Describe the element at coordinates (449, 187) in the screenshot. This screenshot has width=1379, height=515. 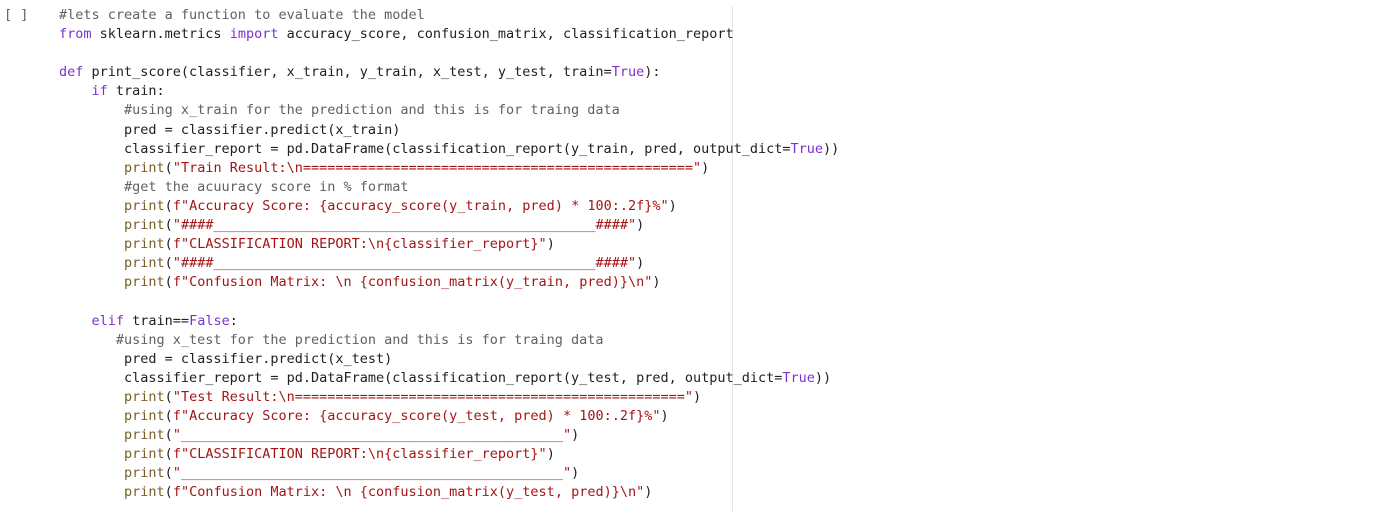
I see `code-line: #get the acuuracy score in % format` at that location.